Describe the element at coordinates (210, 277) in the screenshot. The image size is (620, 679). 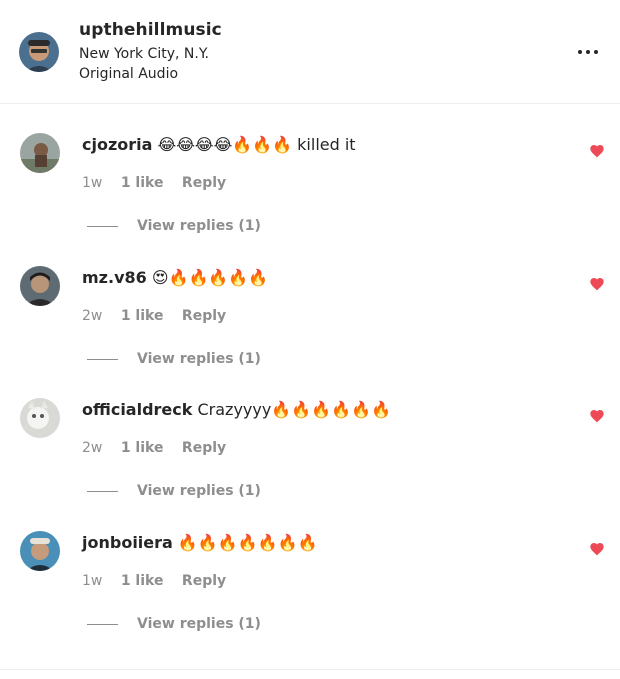
I see `comment-text: 😍🔥🔥🔥🔥🔥` at that location.